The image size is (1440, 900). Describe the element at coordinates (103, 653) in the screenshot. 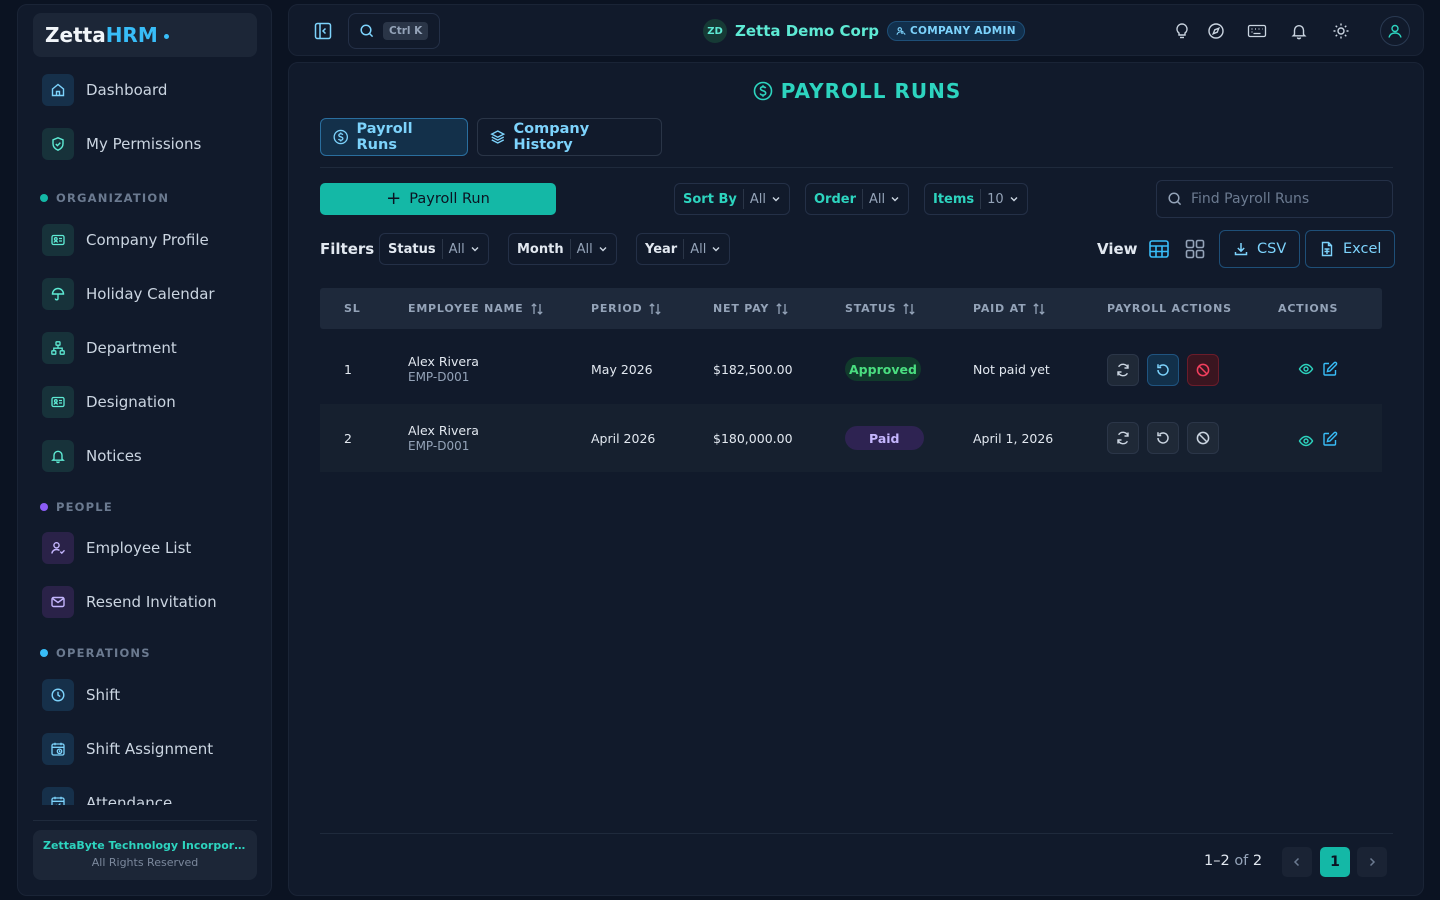

I see `section-title: OPERATIONS` at that location.